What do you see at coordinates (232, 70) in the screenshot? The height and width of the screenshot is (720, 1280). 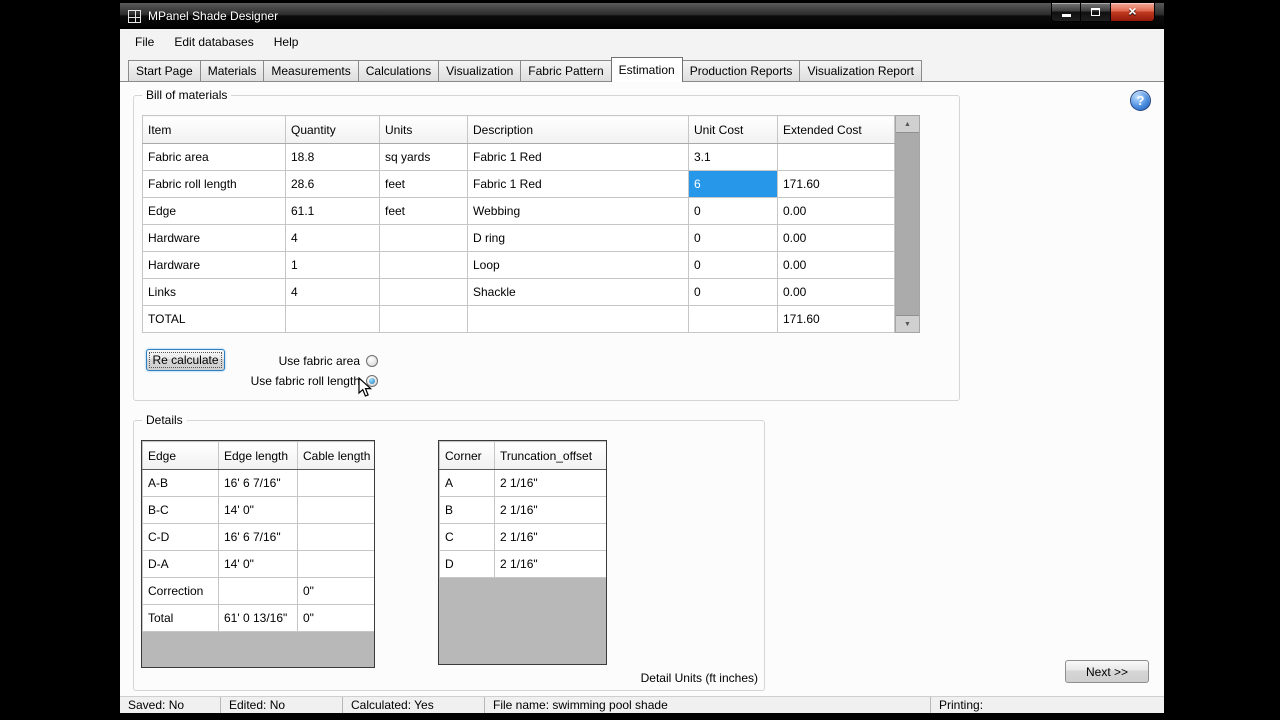 I see `tab-materials: Materials` at bounding box center [232, 70].